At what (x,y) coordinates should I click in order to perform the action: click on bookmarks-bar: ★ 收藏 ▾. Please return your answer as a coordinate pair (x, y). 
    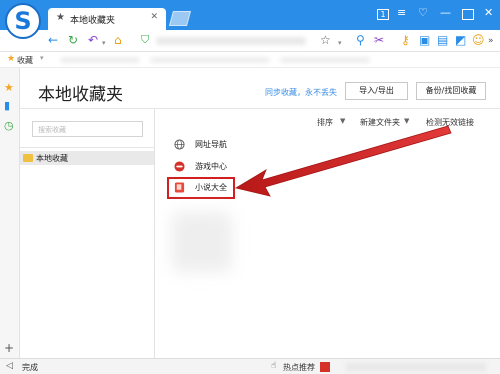
    Looking at the image, I should click on (250, 60).